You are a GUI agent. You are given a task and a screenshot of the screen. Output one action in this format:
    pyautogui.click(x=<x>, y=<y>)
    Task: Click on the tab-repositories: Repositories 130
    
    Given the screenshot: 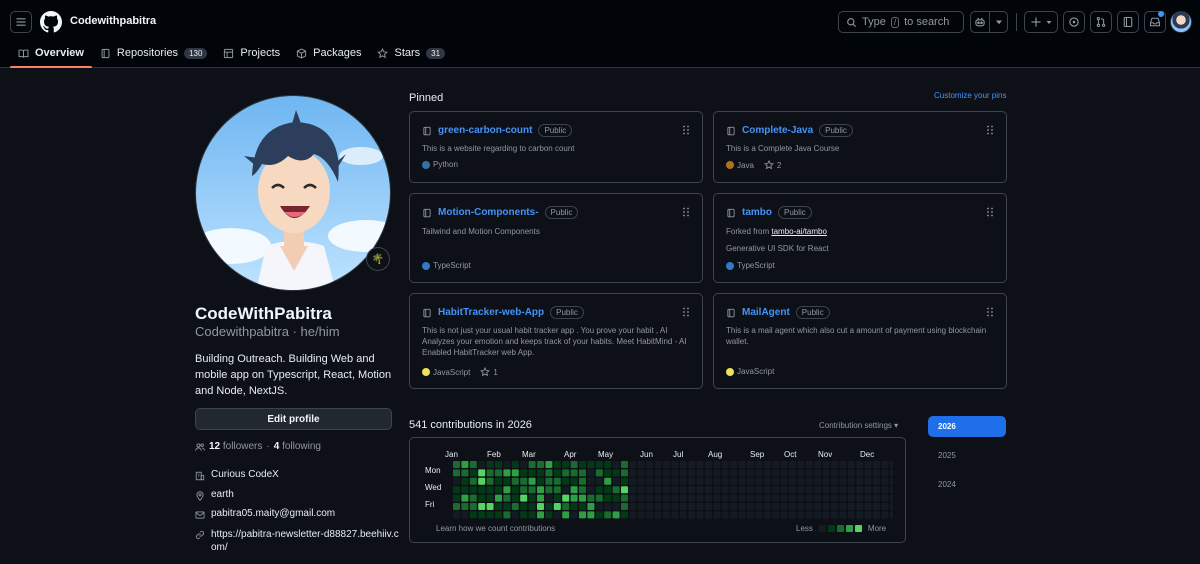 What is the action you would take?
    pyautogui.click(x=154, y=53)
    